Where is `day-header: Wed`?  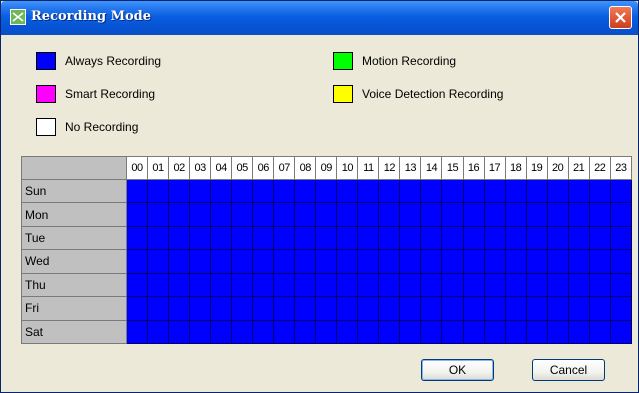
day-header: Wed is located at coordinates (74, 261).